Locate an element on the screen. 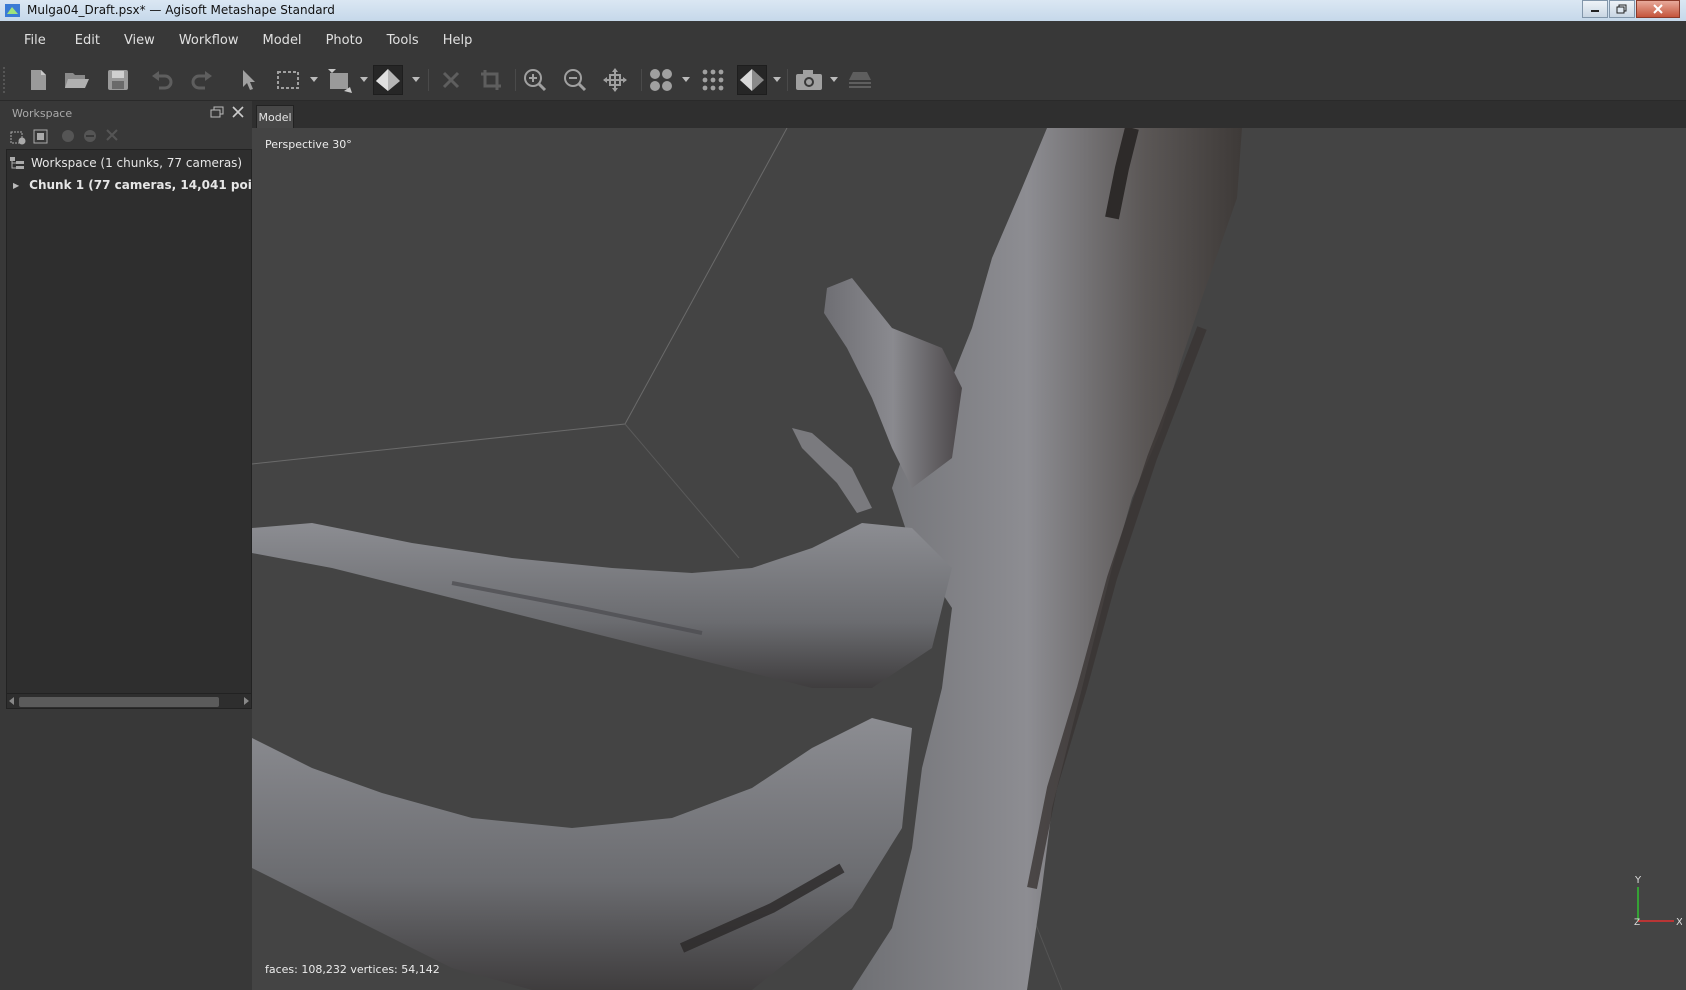  toolbar-grip is located at coordinates (4, 80).